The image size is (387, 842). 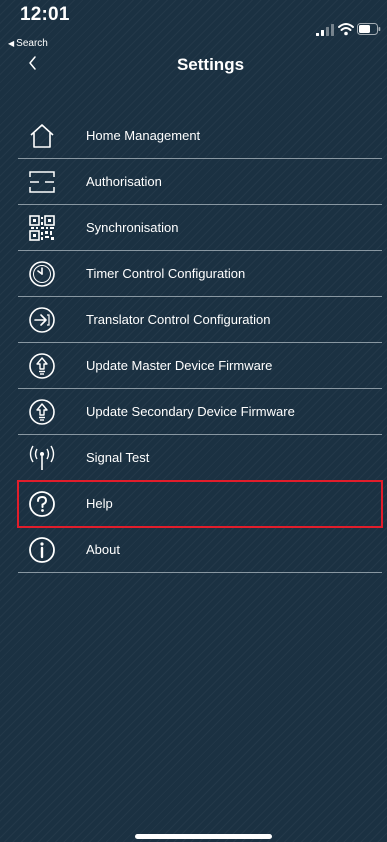 I want to click on antenna-icon, so click(x=42, y=458).